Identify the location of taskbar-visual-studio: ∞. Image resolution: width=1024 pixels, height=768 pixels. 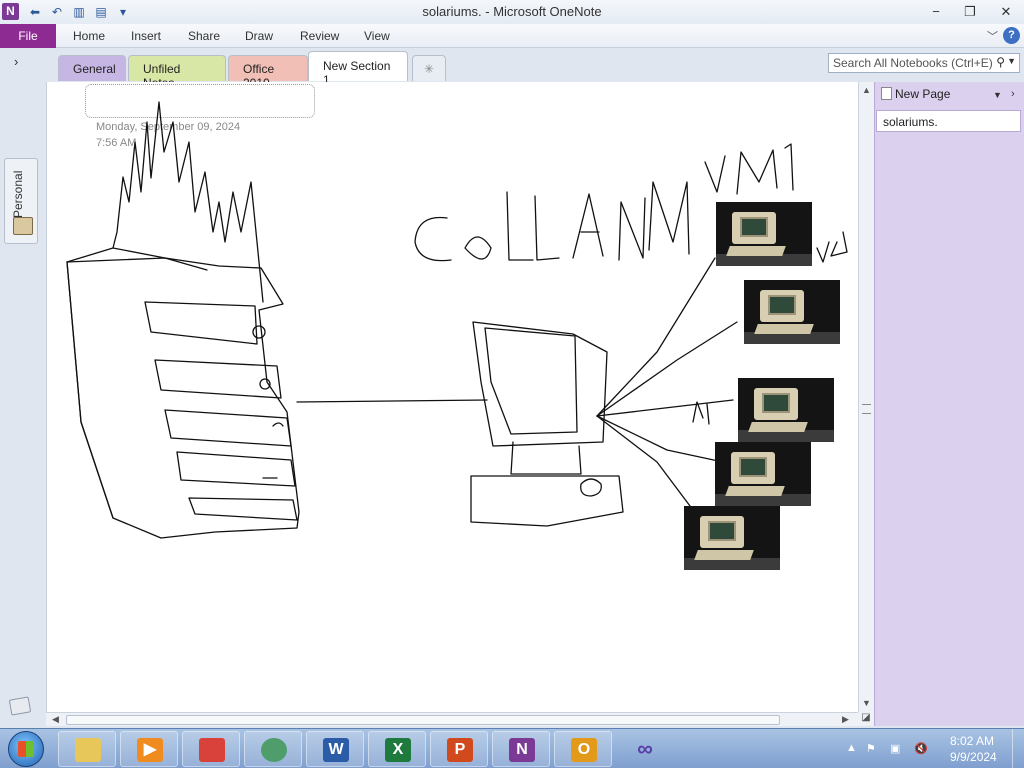
(645, 749).